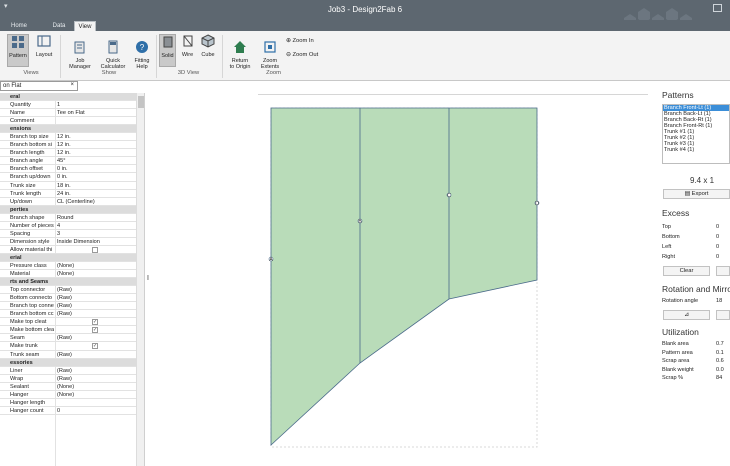 This screenshot has width=730, height=466. What do you see at coordinates (39, 86) in the screenshot?
I see `object-selector: on Flat ×` at bounding box center [39, 86].